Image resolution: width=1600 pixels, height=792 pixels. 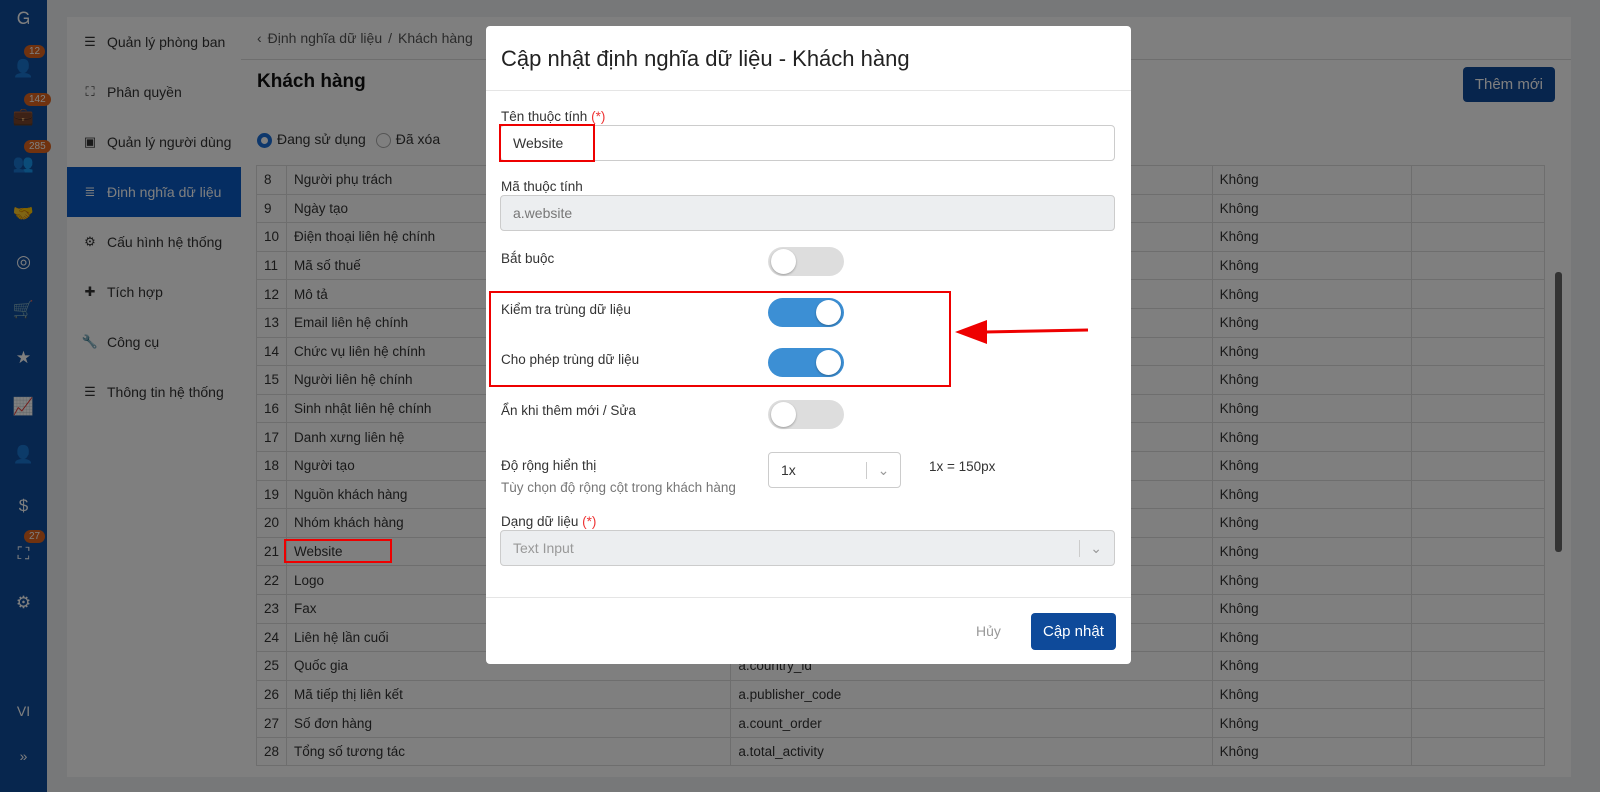 What do you see at coordinates (808, 58) in the screenshot?
I see `modal-title: Cập nhật định nghĩa dữ liệu - Khách hàng` at bounding box center [808, 58].